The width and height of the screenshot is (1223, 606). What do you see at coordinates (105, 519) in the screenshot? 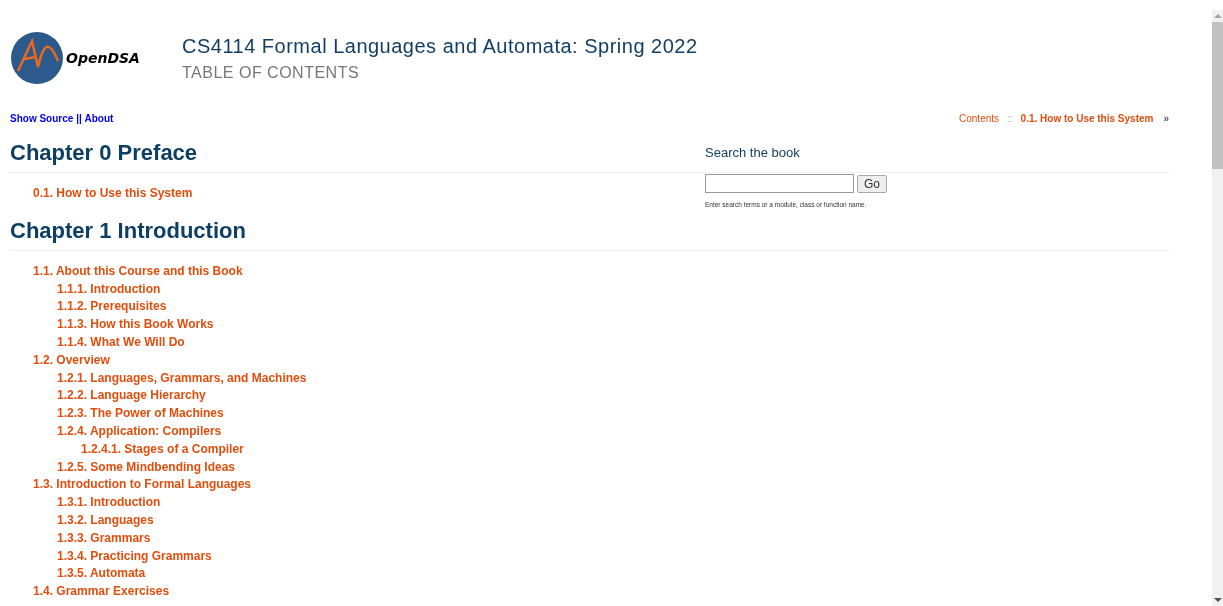
I see `toc-link: 1.3.2. Languages` at bounding box center [105, 519].